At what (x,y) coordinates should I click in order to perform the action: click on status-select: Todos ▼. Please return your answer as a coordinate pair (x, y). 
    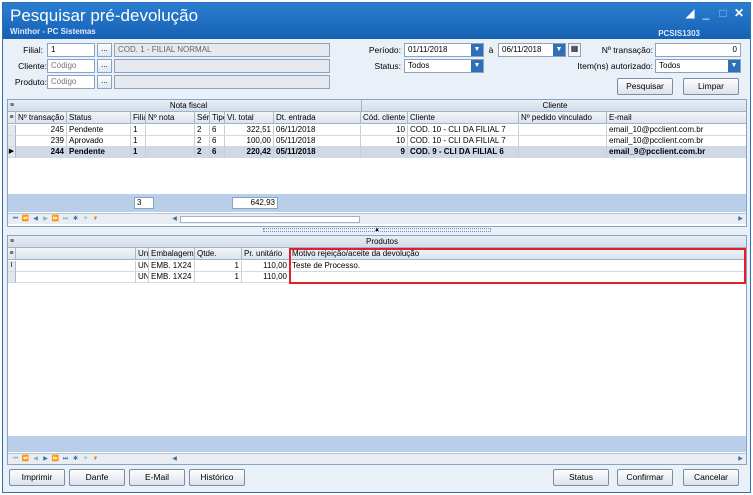
    Looking at the image, I should click on (444, 66).